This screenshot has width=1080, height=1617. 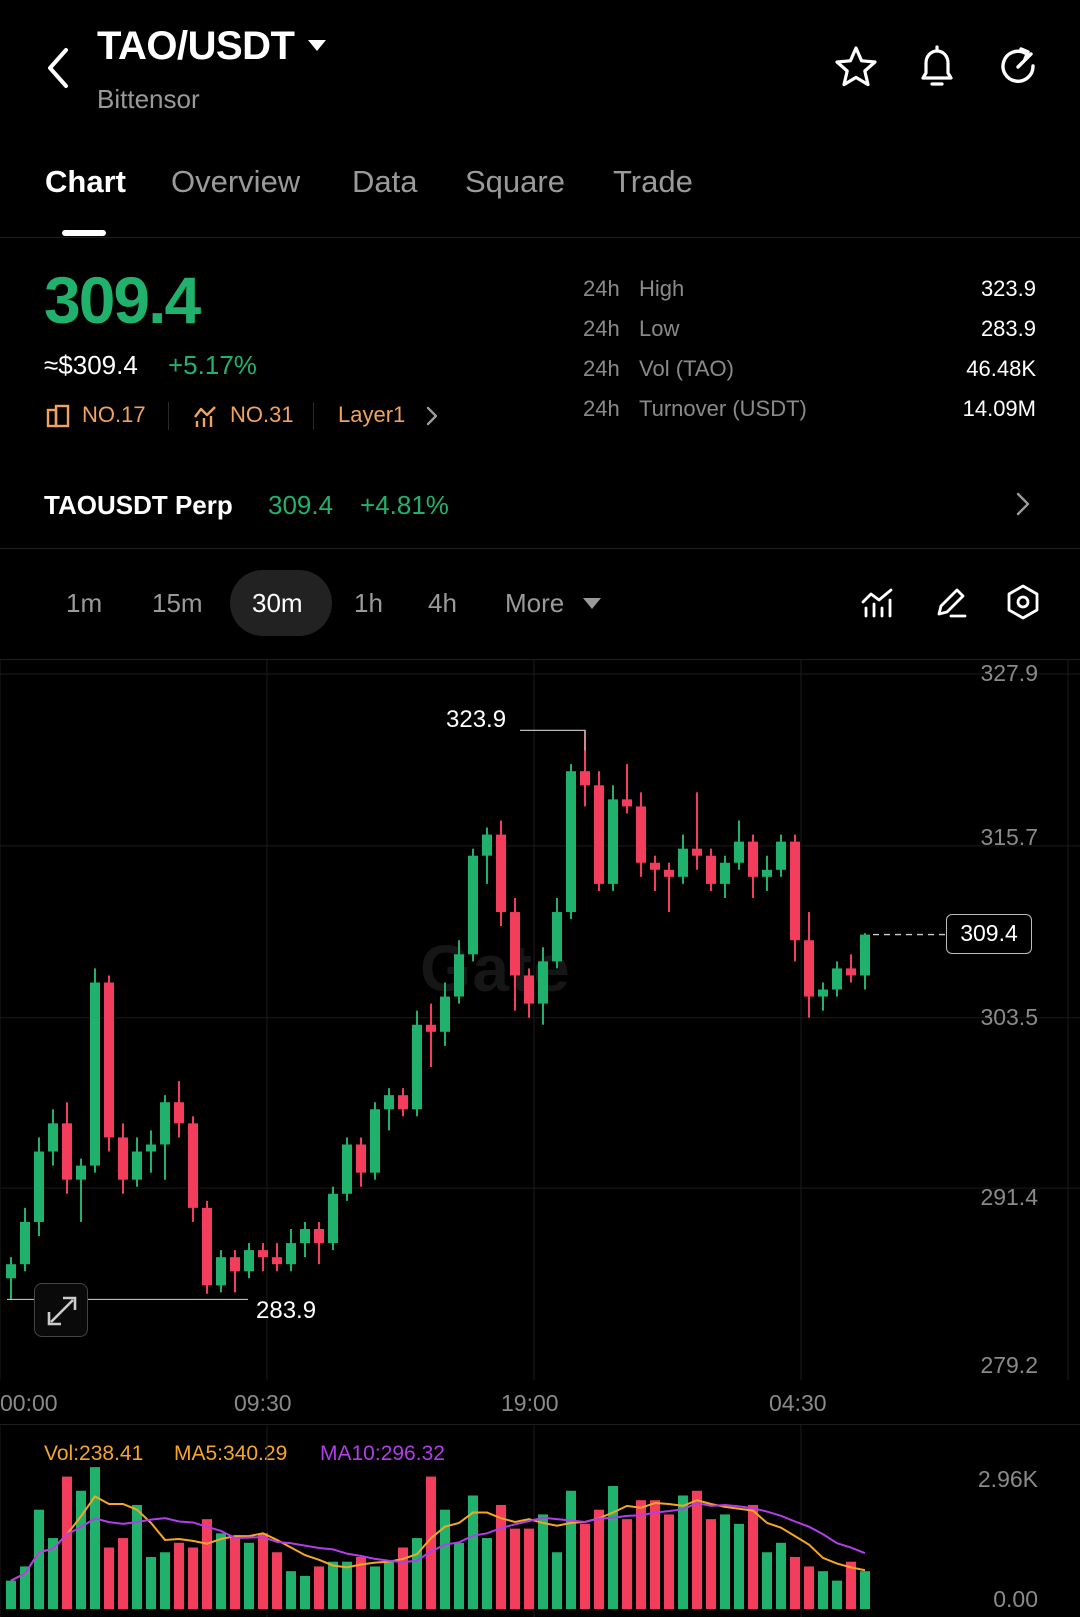 What do you see at coordinates (937, 67) in the screenshot?
I see `price-alert-bell-icon` at bounding box center [937, 67].